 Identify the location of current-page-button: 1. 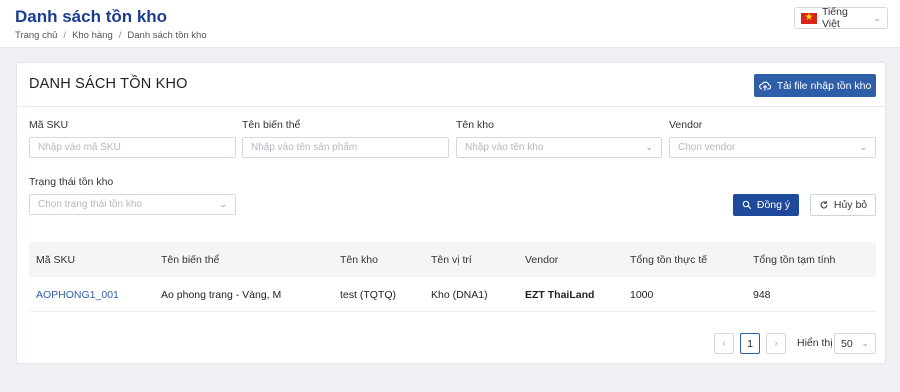
(750, 343).